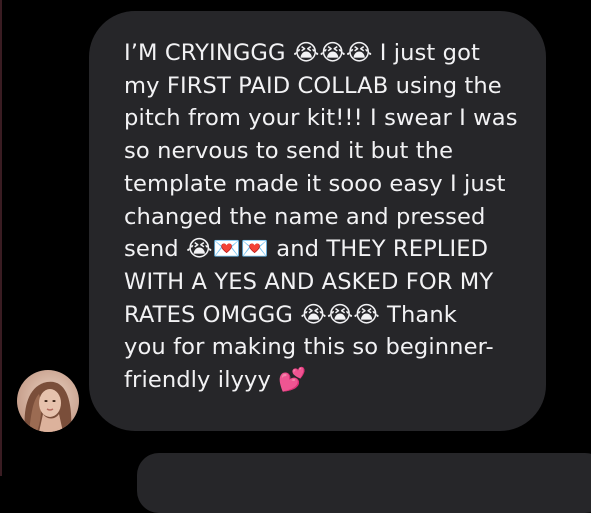 The image size is (591, 513). What do you see at coordinates (364, 483) in the screenshot?
I see `next-message-bubble` at bounding box center [364, 483].